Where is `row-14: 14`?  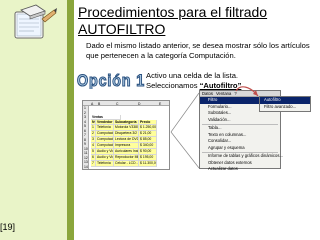 row-14: 14 is located at coordinates (86, 166).